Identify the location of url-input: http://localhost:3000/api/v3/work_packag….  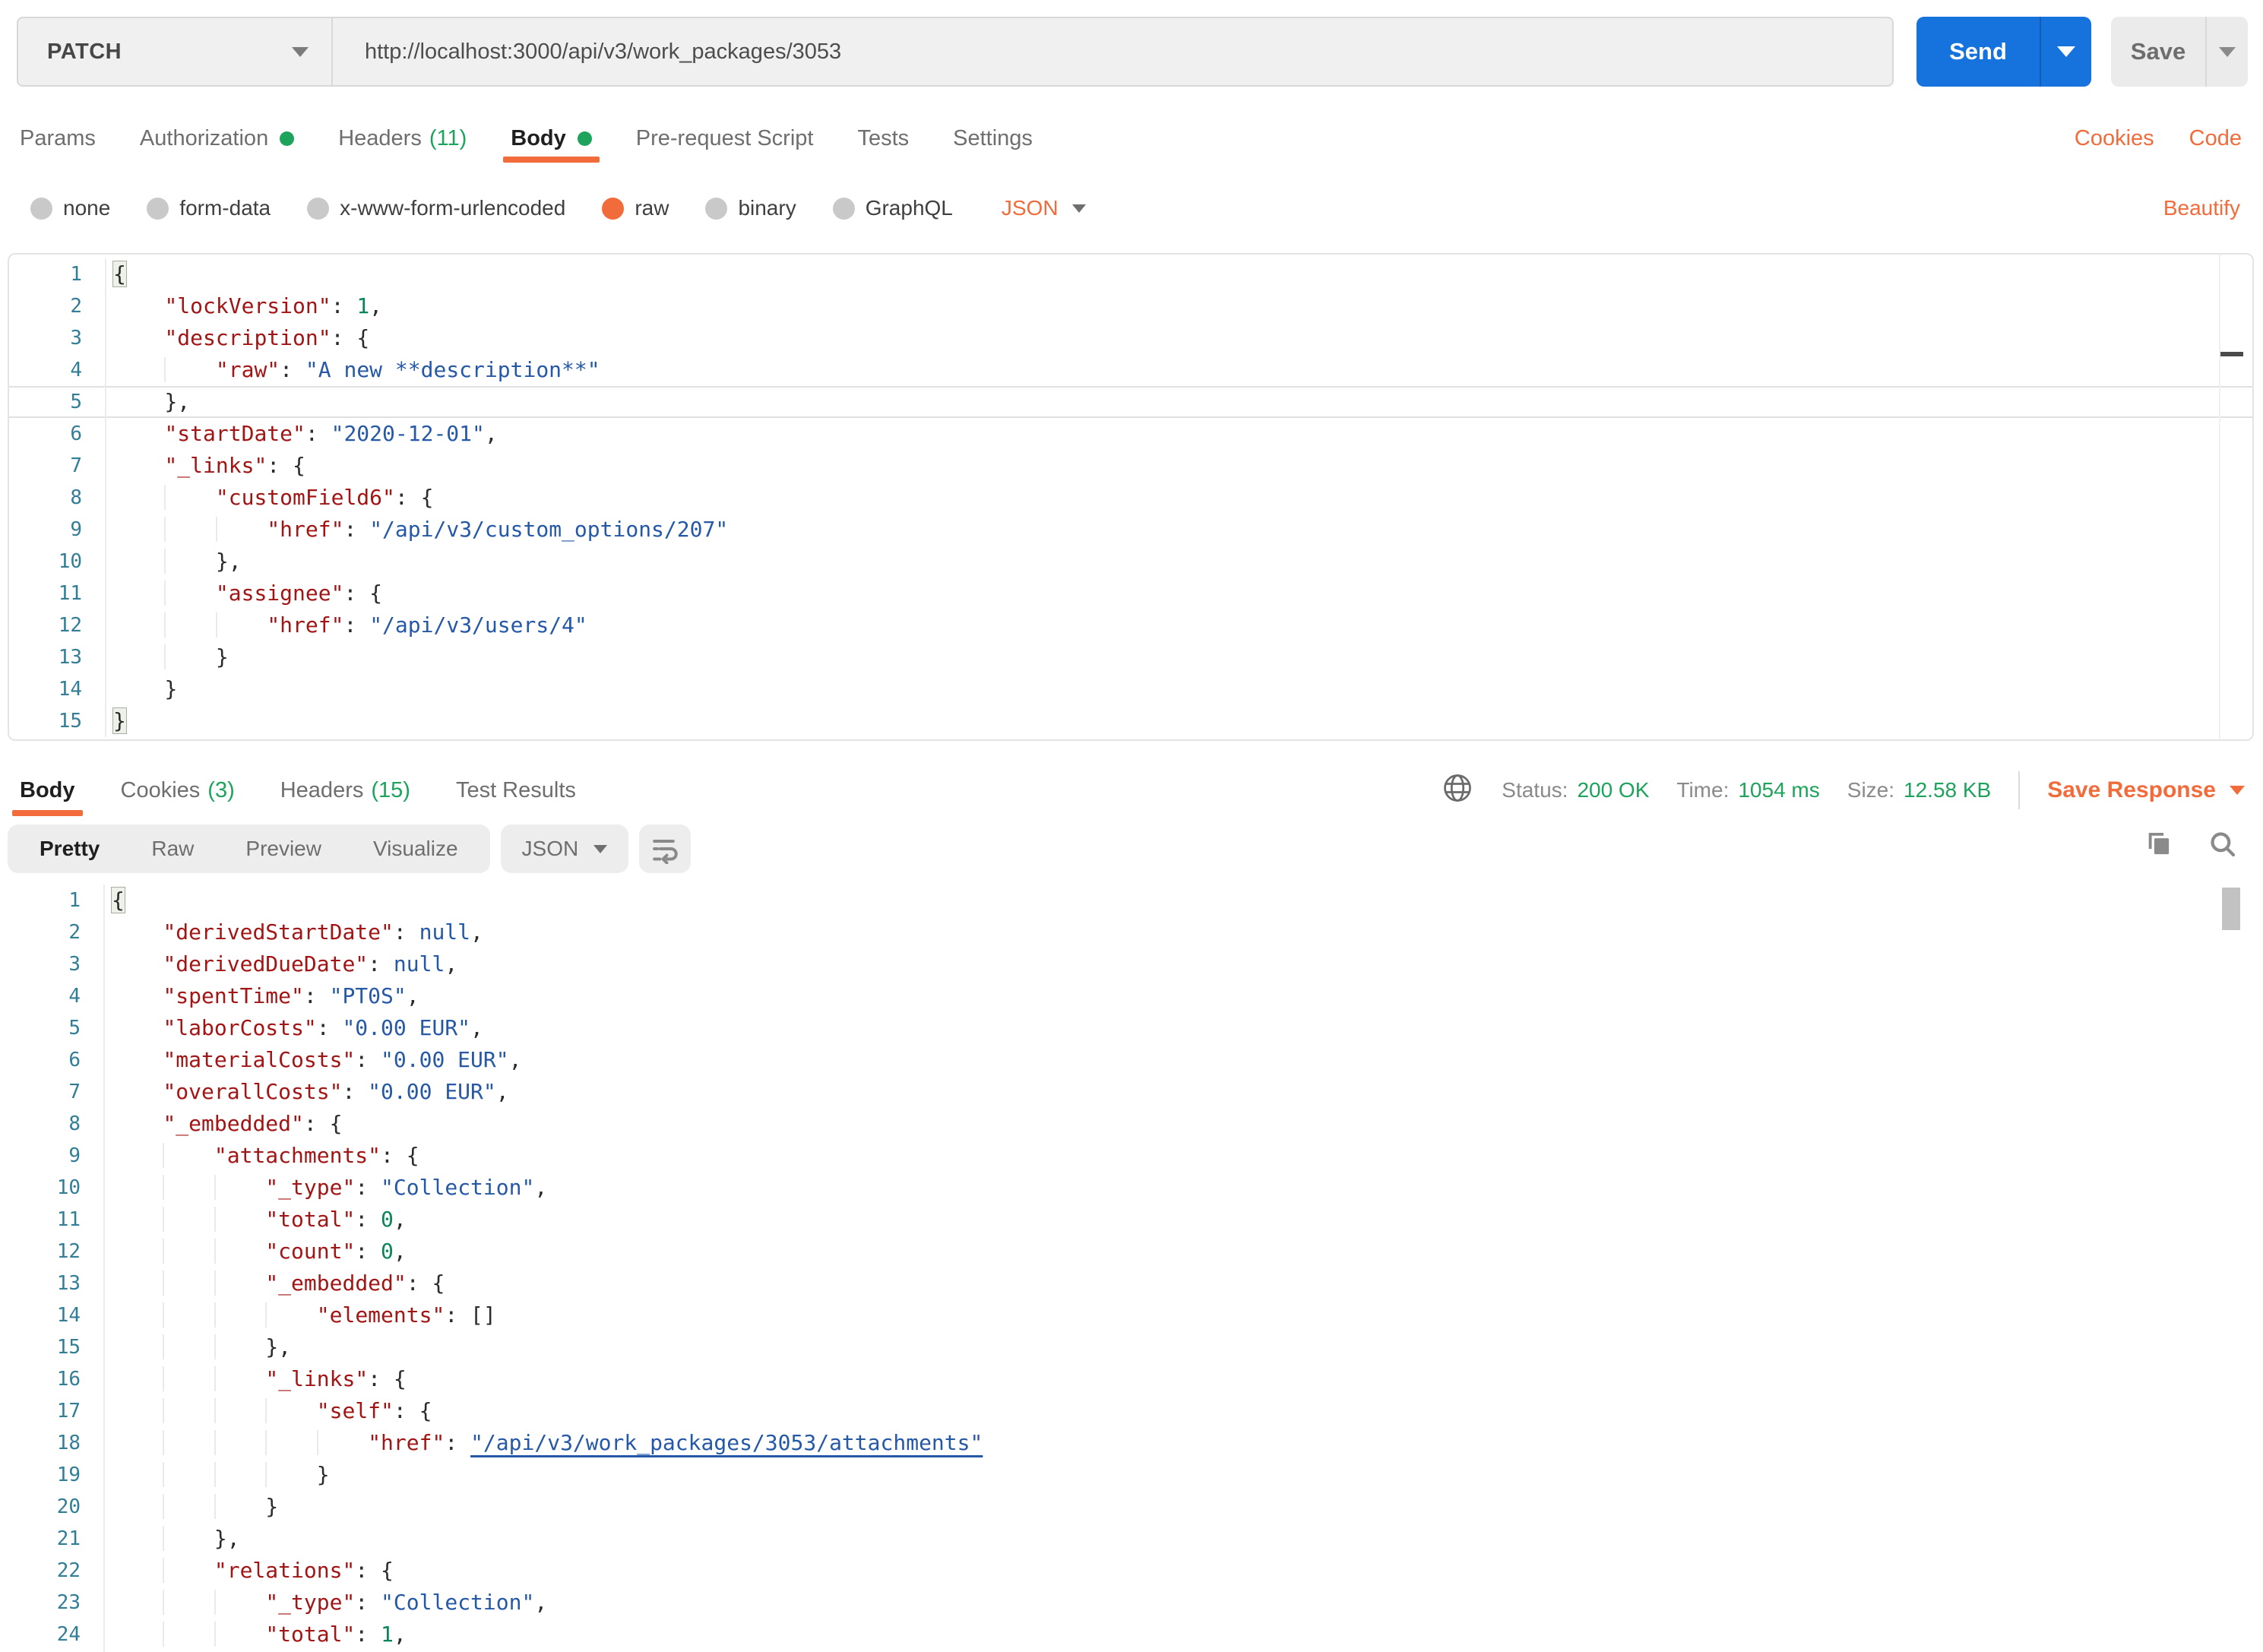
(1112, 51).